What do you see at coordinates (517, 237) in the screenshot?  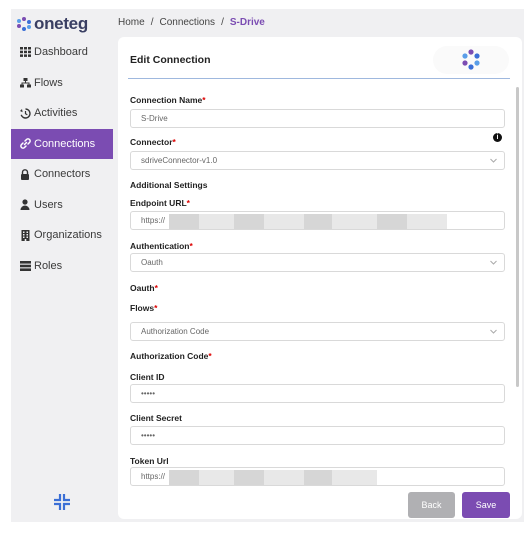 I see `form-scrollbar` at bounding box center [517, 237].